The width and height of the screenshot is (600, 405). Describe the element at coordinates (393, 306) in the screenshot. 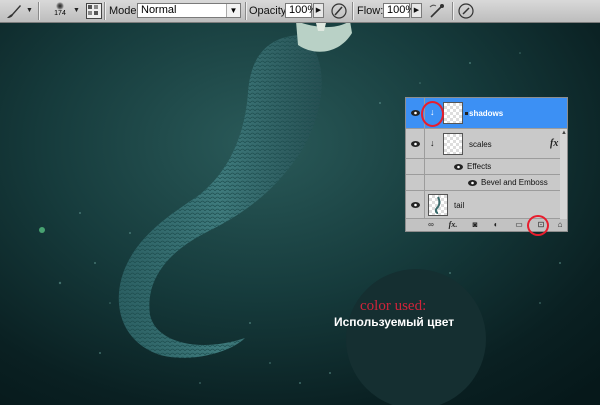

I see `color-used-annotation: color used:` at that location.